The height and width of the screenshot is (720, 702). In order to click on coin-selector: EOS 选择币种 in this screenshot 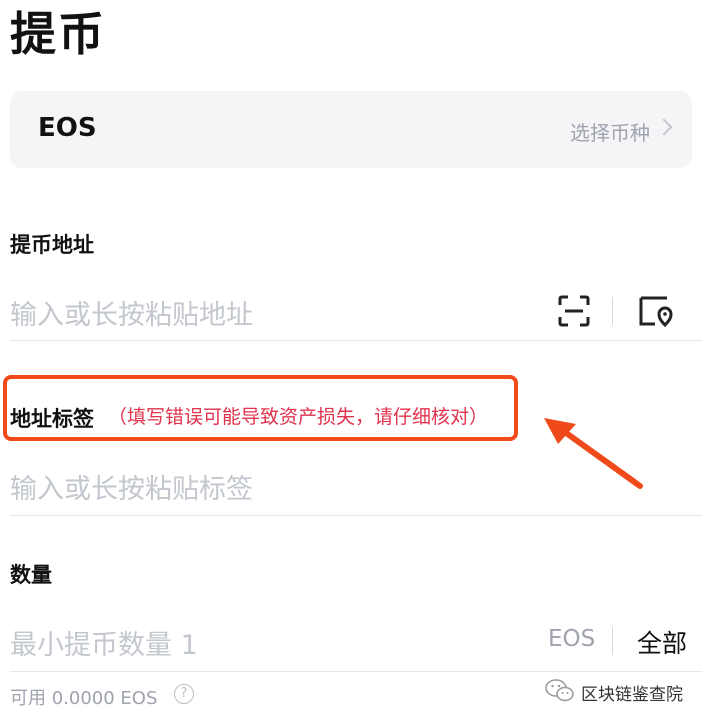, I will do `click(351, 129)`.